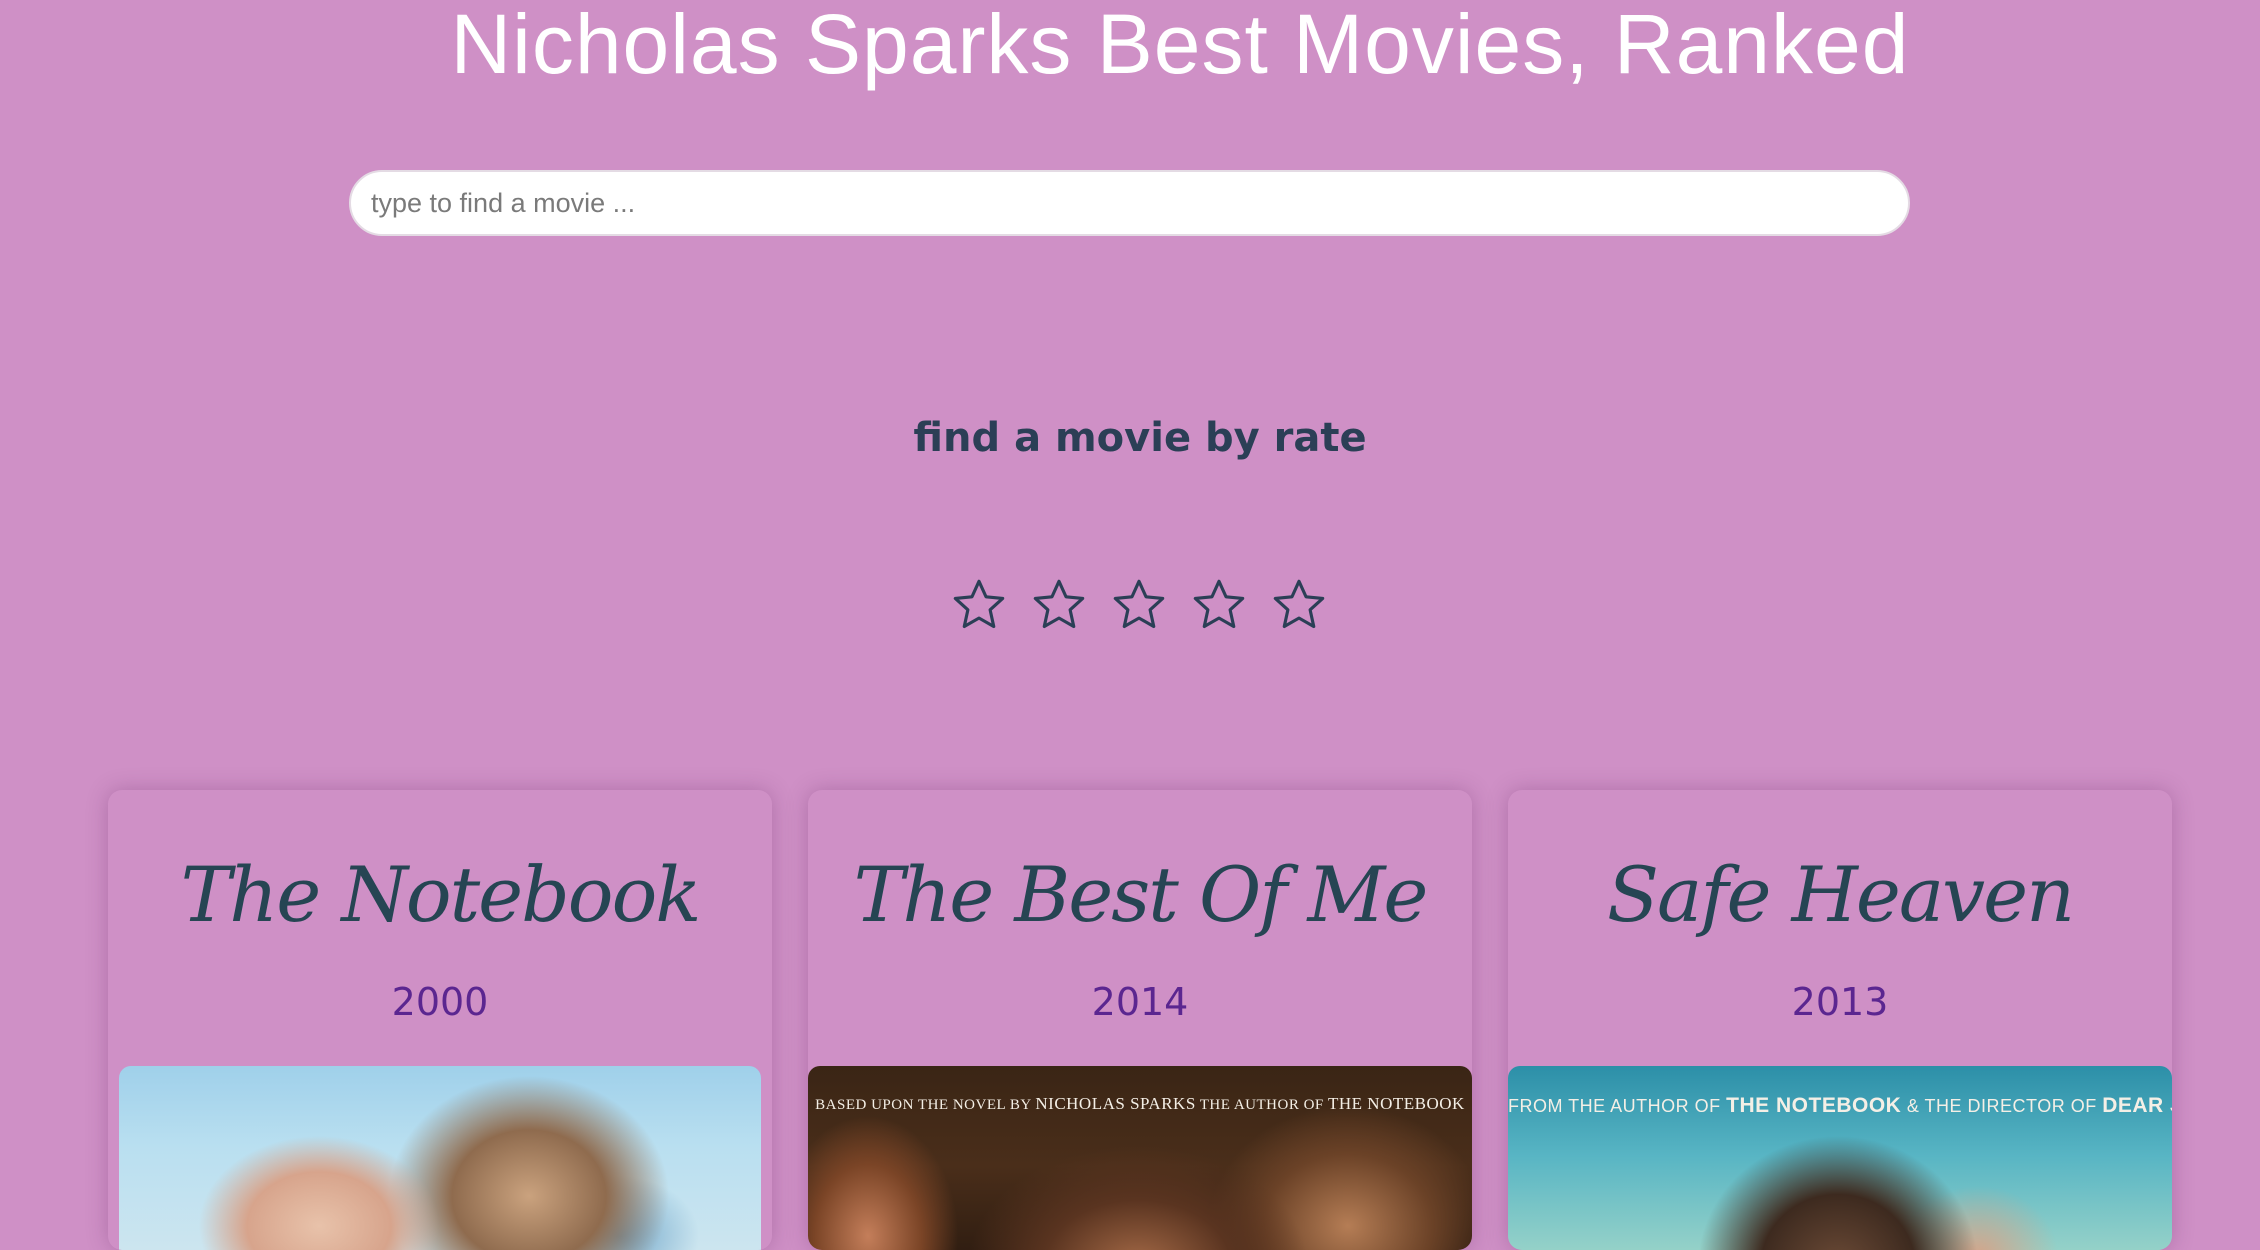 The width and height of the screenshot is (2260, 1250). Describe the element at coordinates (1059, 605) in the screenshot. I see `star-2-icon` at that location.